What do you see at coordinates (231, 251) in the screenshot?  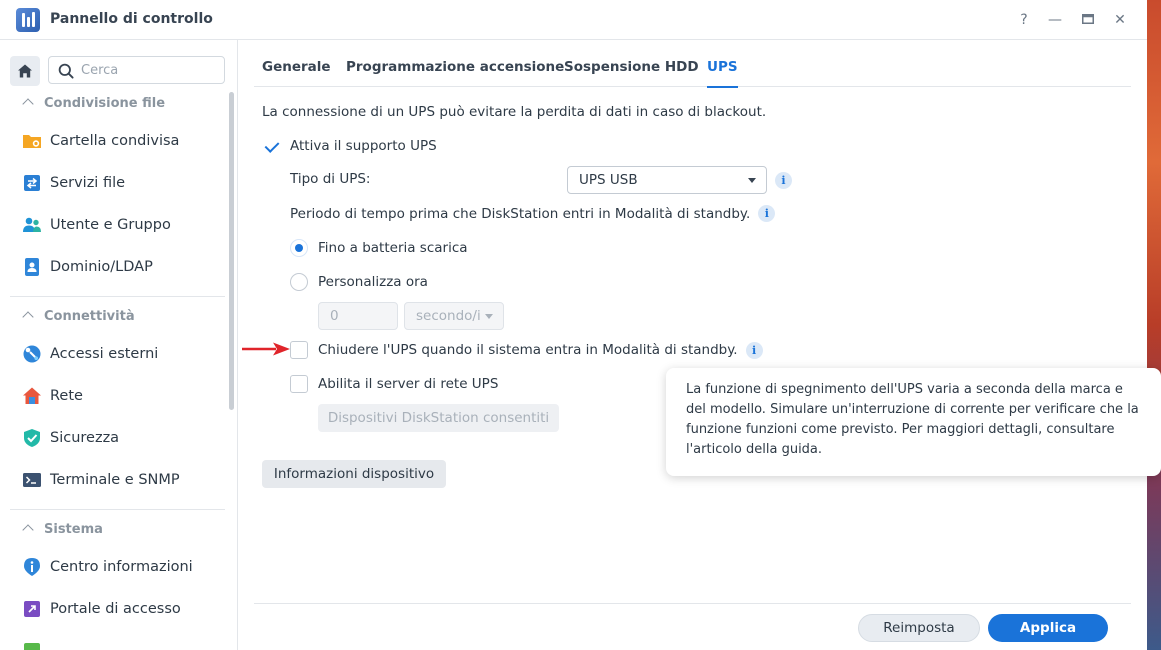 I see `sidebar-scrollbar` at bounding box center [231, 251].